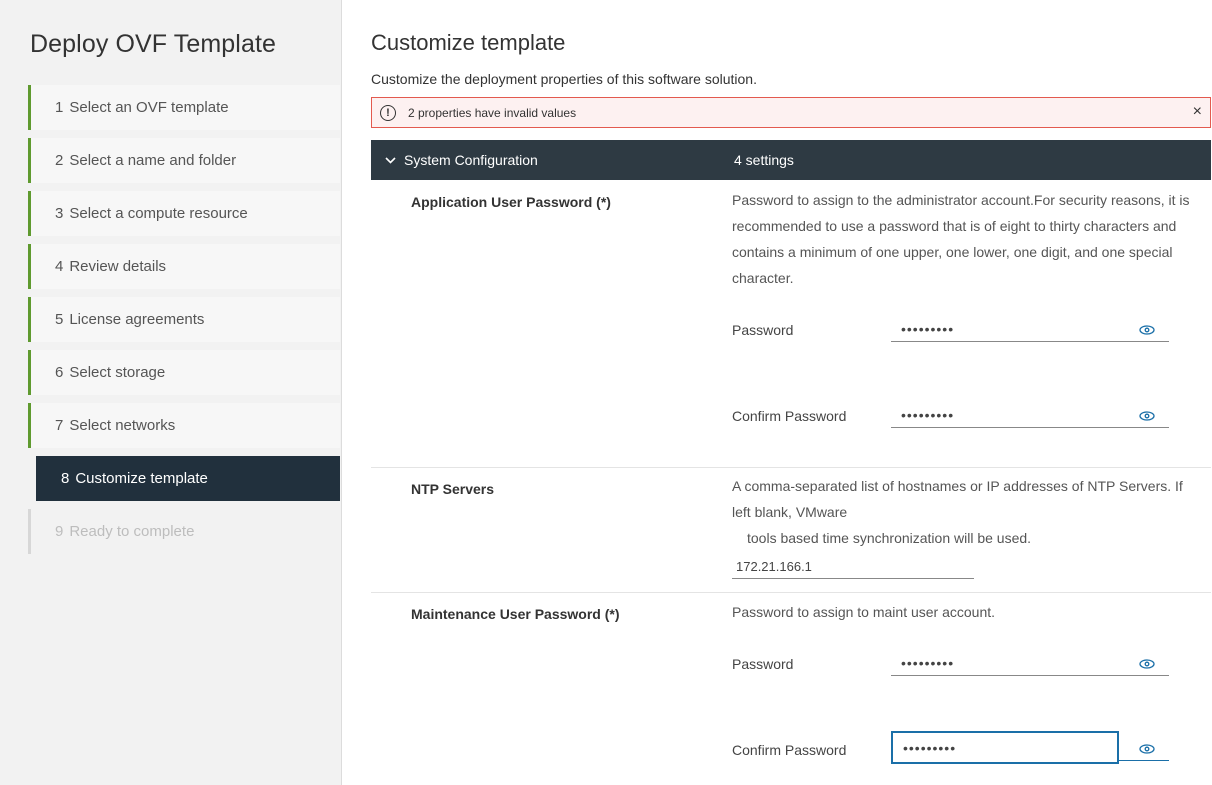 This screenshot has height=785, width=1212. Describe the element at coordinates (184, 266) in the screenshot. I see `step-review-details: 4 Review details` at that location.